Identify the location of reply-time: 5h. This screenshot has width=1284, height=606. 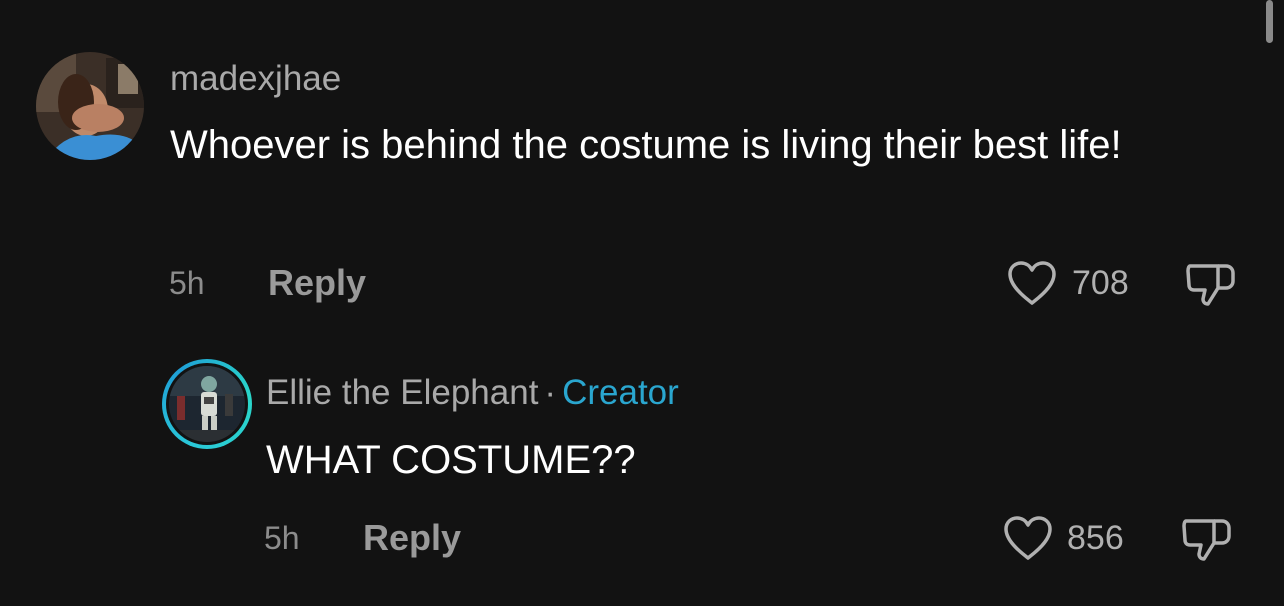
(282, 538).